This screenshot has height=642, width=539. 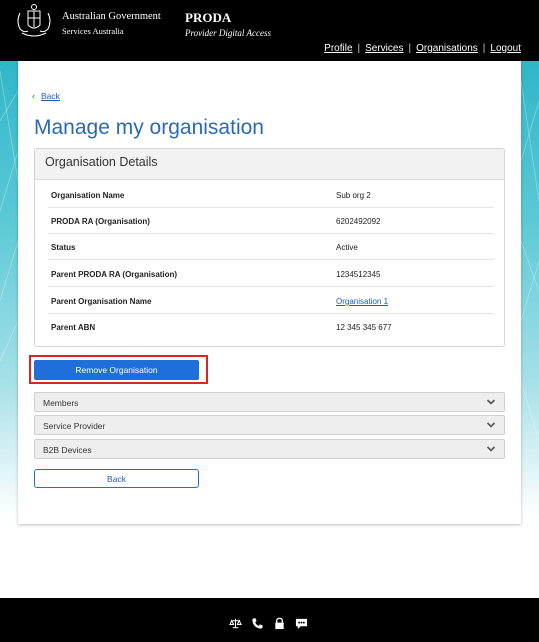 What do you see at coordinates (269, 164) in the screenshot?
I see `details-heading: Organisation Details` at bounding box center [269, 164].